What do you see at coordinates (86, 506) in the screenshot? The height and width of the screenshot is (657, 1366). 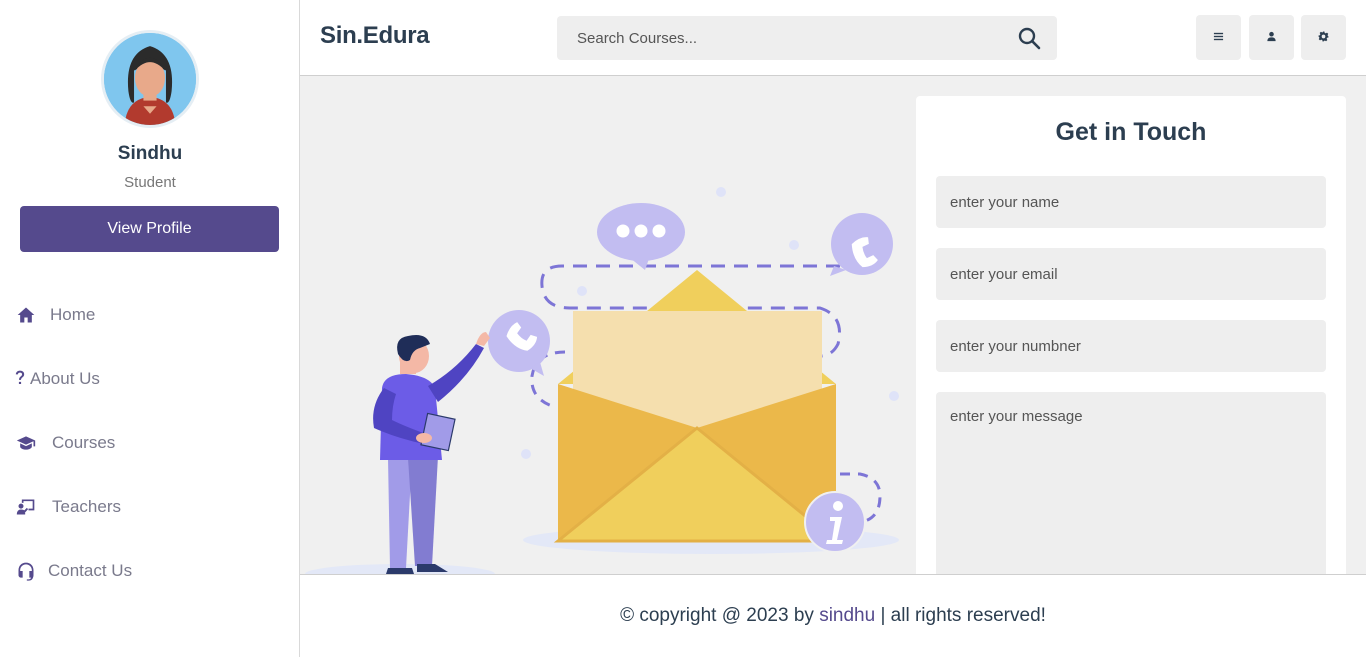 I see `sidebar-item-label: Teachers` at bounding box center [86, 506].